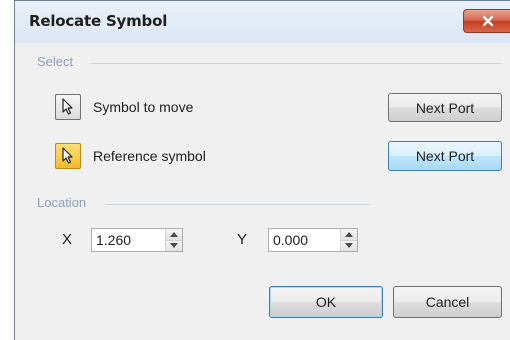  I want to click on y-spin-buttons, so click(348, 240).